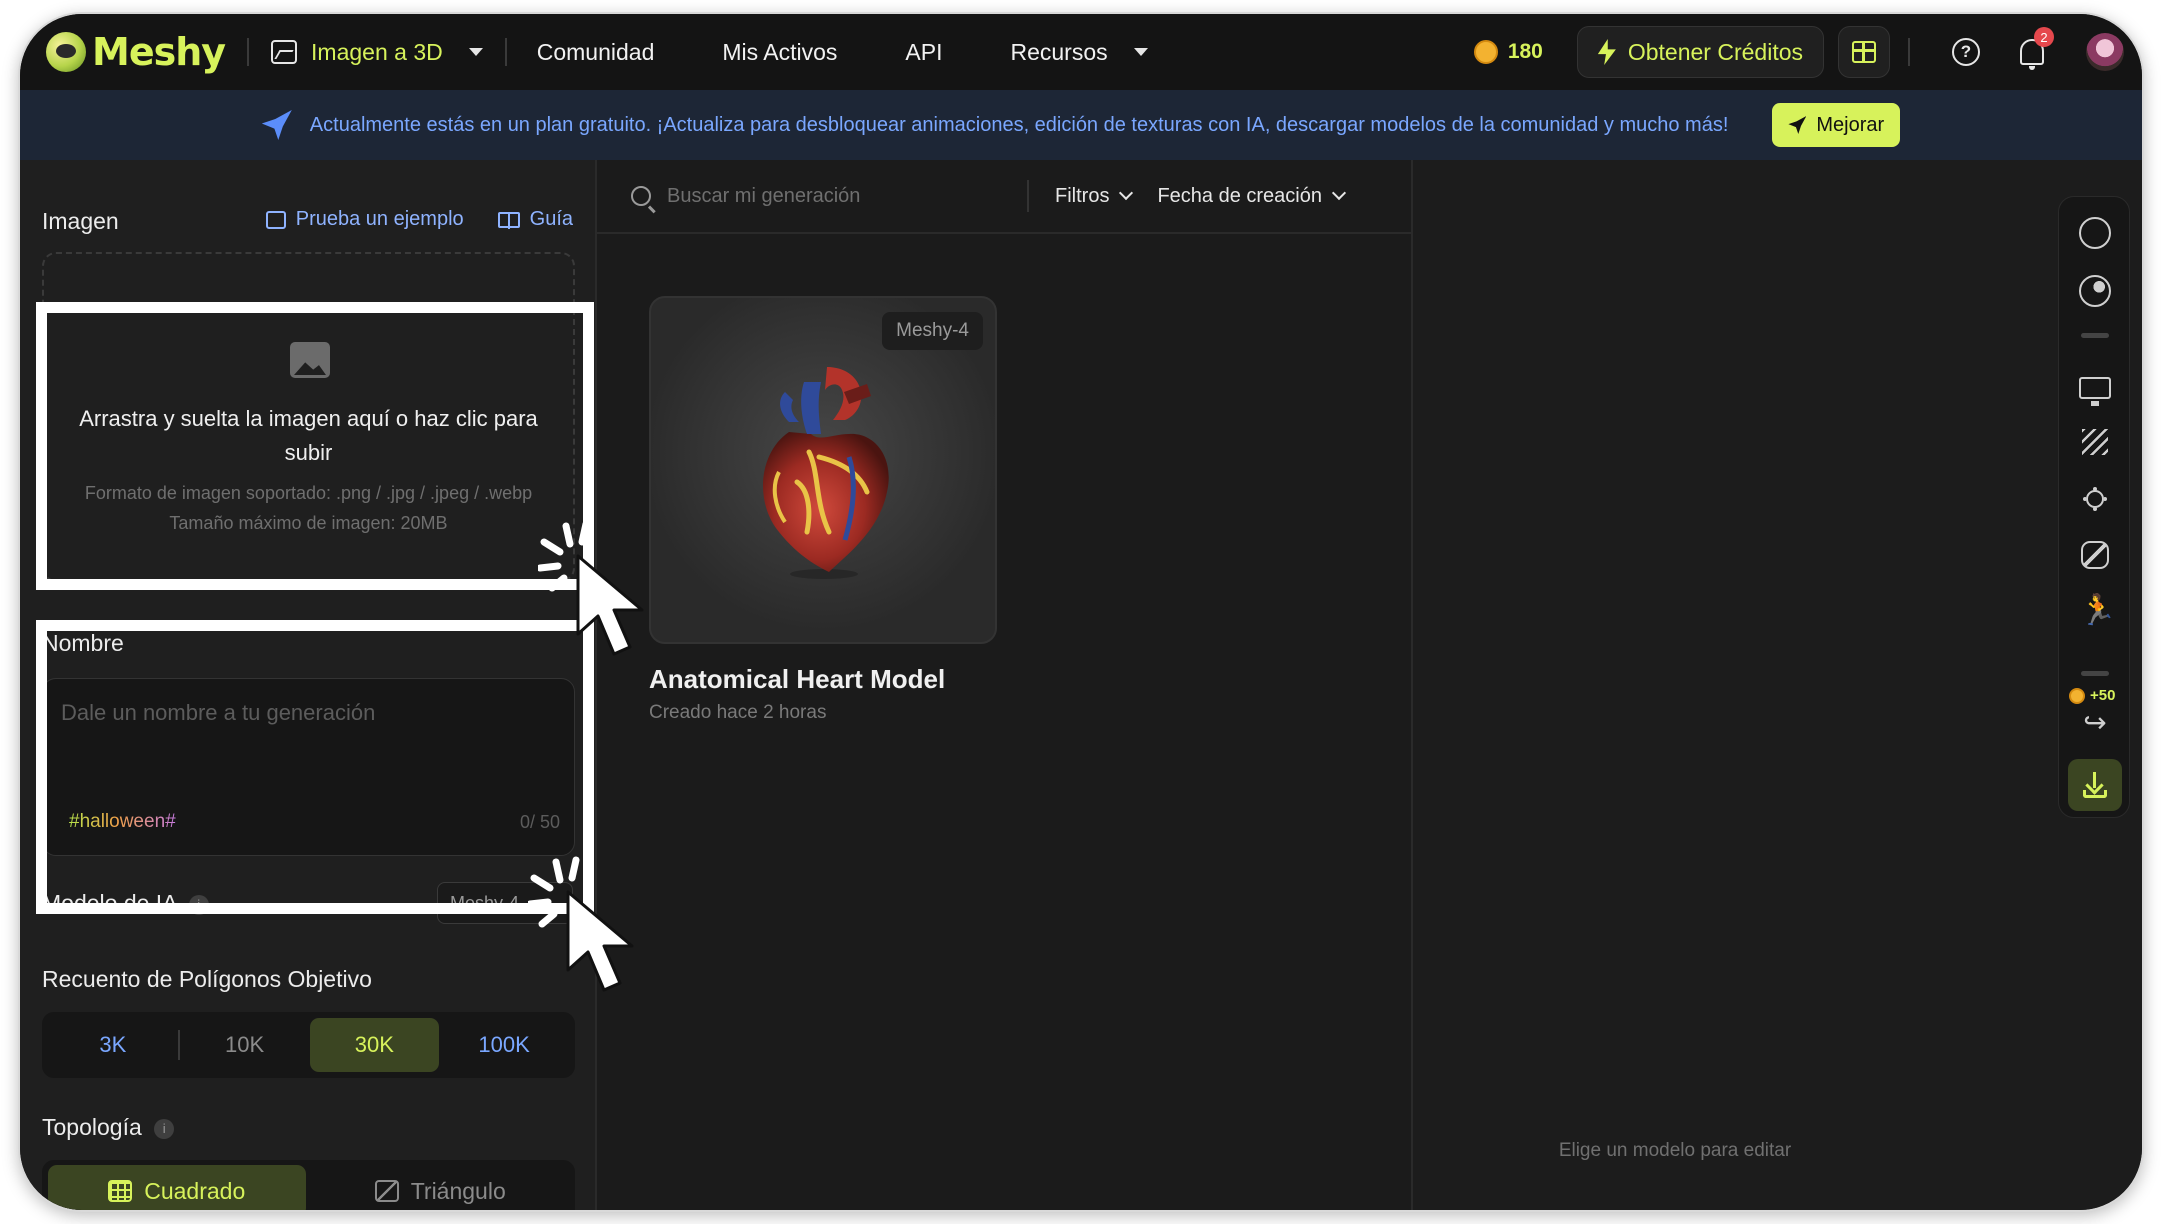  Describe the element at coordinates (2095, 673) in the screenshot. I see `toolbar-separator` at that location.